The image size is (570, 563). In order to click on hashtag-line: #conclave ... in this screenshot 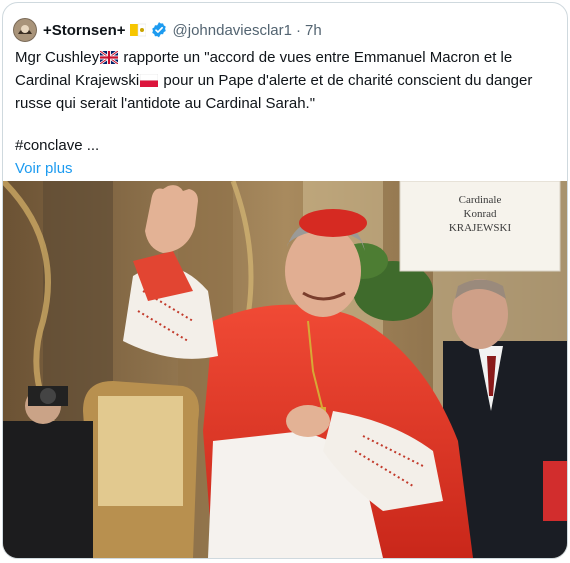, I will do `click(285, 145)`.